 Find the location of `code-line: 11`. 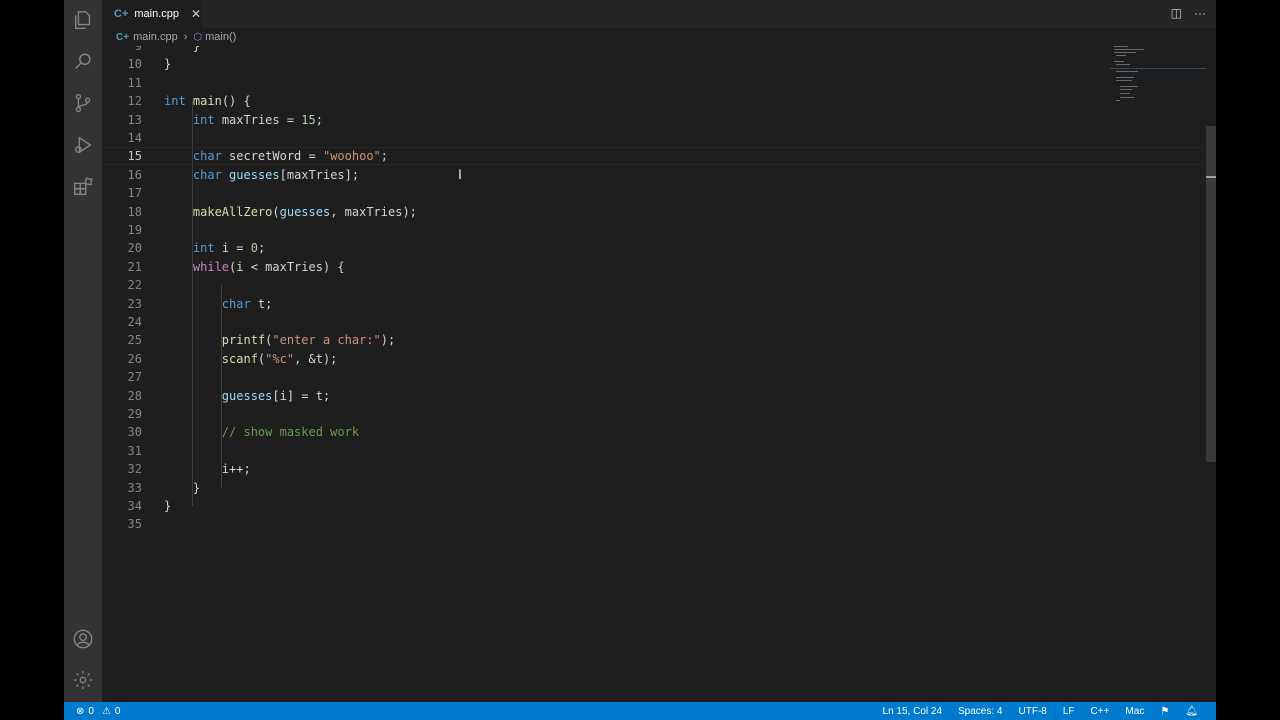

code-line: 11 is located at coordinates (652, 83).